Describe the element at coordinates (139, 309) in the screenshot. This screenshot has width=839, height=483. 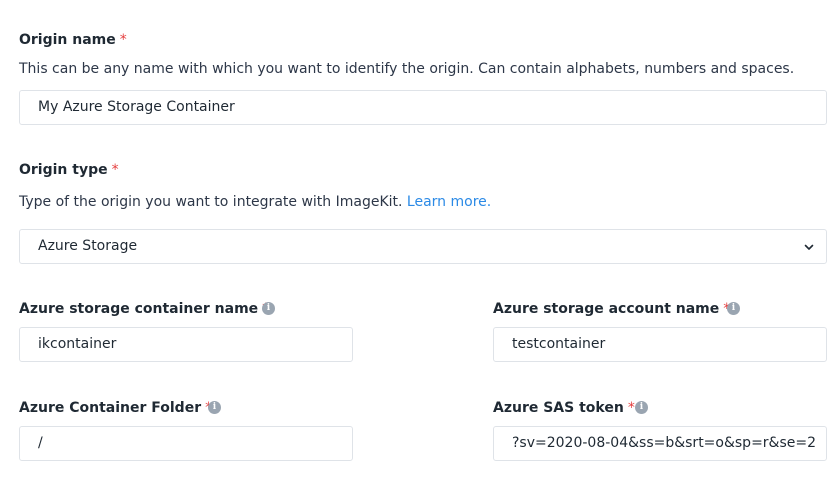
I see `container-name-label-text: Azure storage container name` at that location.